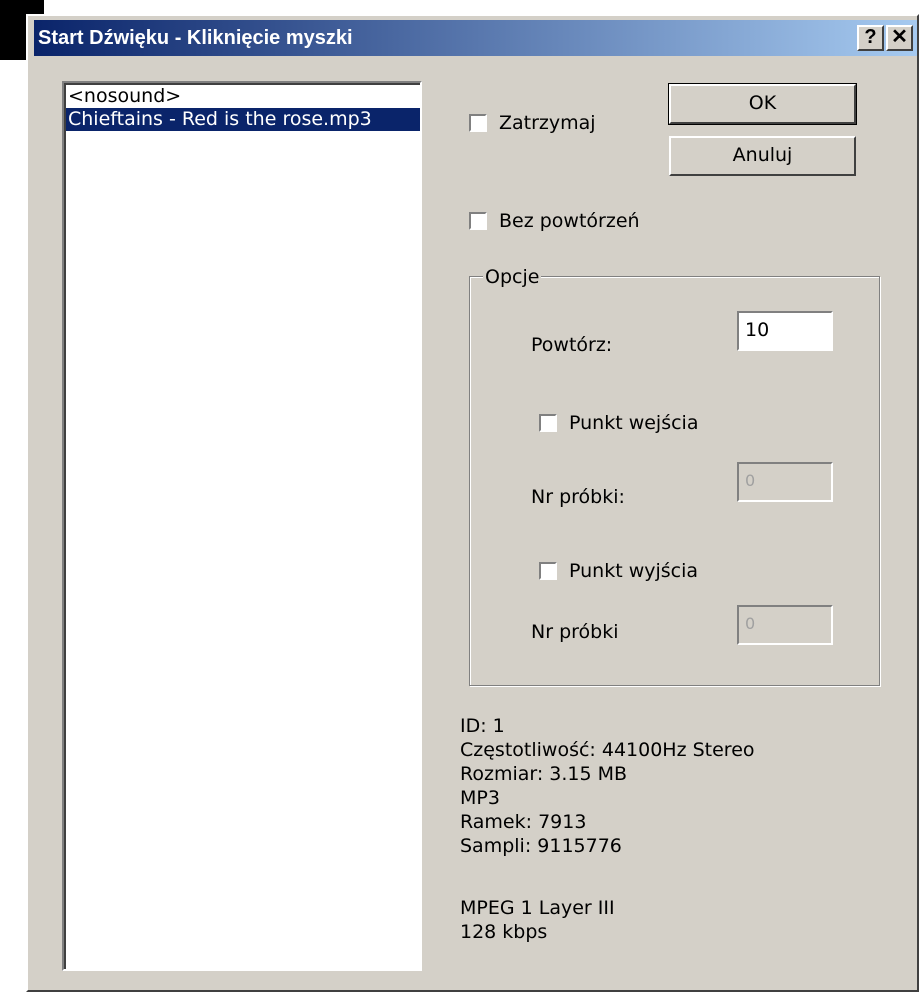 Image resolution: width=919 pixels, height=992 pixels. I want to click on title-bar: Start Dźwięku - Kliknięcie myszki ? ✕, so click(475, 38).